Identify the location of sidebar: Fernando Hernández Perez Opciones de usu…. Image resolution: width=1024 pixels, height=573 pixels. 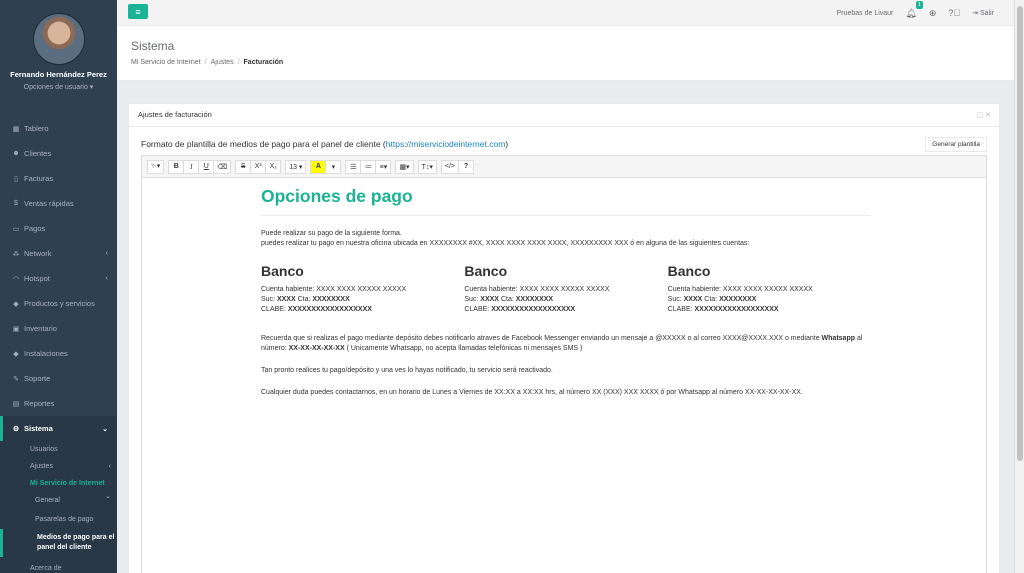
(58, 286).